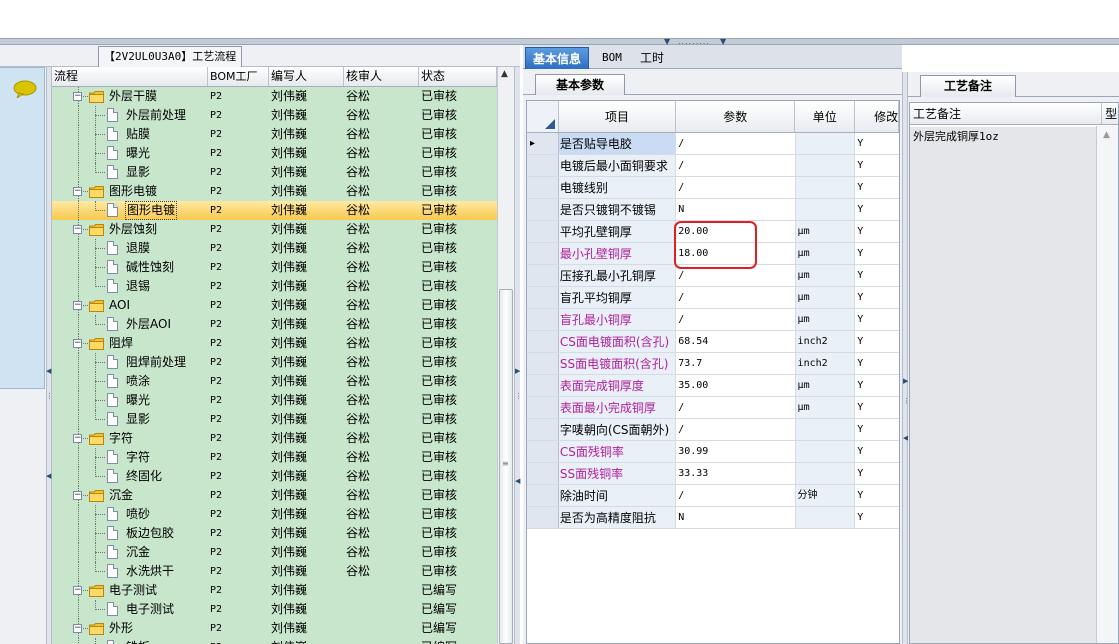  I want to click on process-note-text: 外层完成铜厚1oz, so click(956, 136).